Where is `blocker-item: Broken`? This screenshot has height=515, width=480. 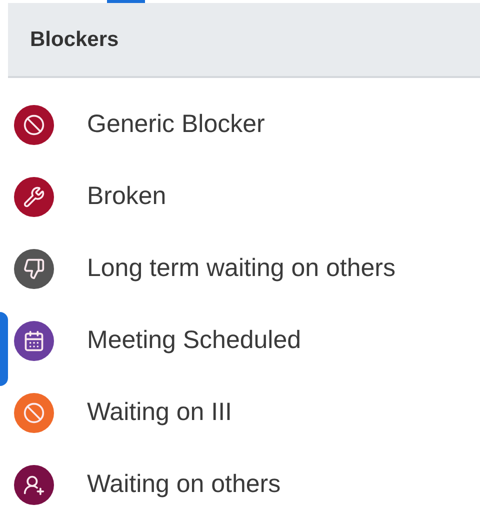
blocker-item: Broken is located at coordinates (244, 197).